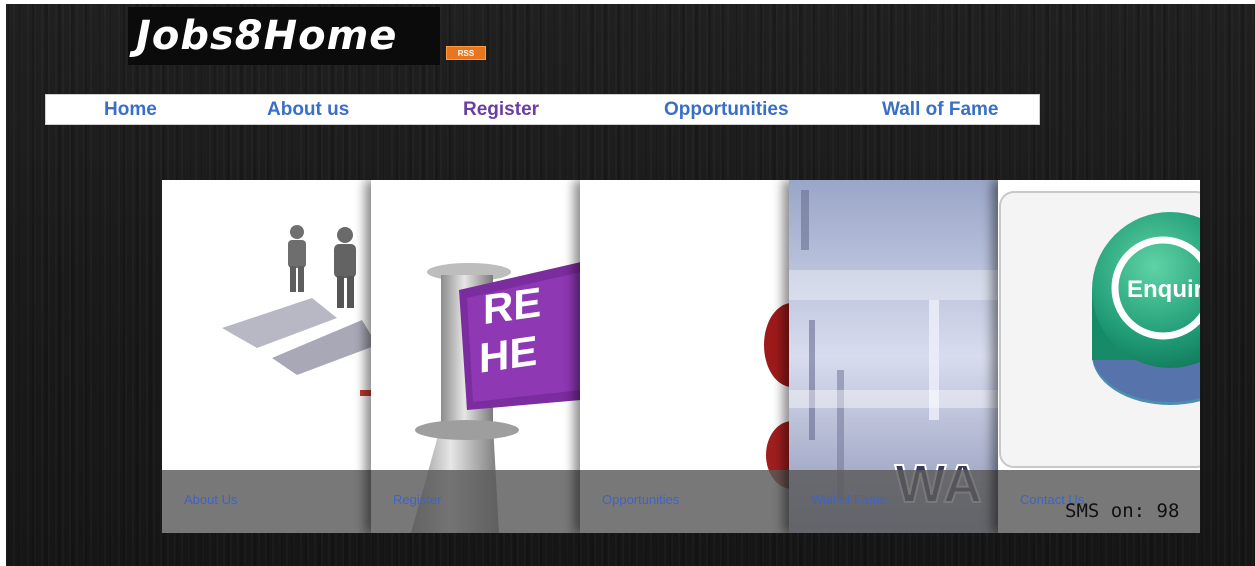 The width and height of the screenshot is (1255, 566). Describe the element at coordinates (267, 356) in the screenshot. I see `slider-panel-about: About Us` at that location.